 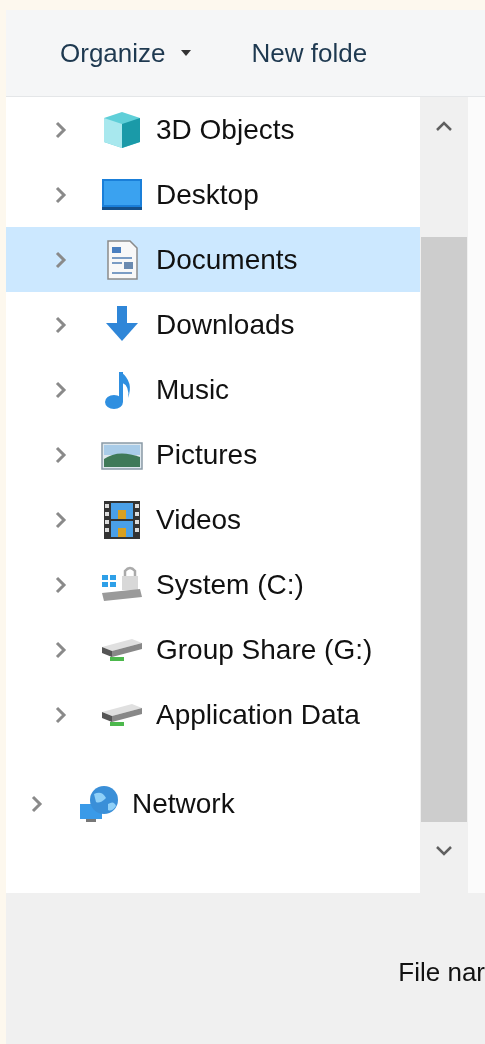 What do you see at coordinates (213, 584) in the screenshot?
I see `tree-item: System (C:)` at bounding box center [213, 584].